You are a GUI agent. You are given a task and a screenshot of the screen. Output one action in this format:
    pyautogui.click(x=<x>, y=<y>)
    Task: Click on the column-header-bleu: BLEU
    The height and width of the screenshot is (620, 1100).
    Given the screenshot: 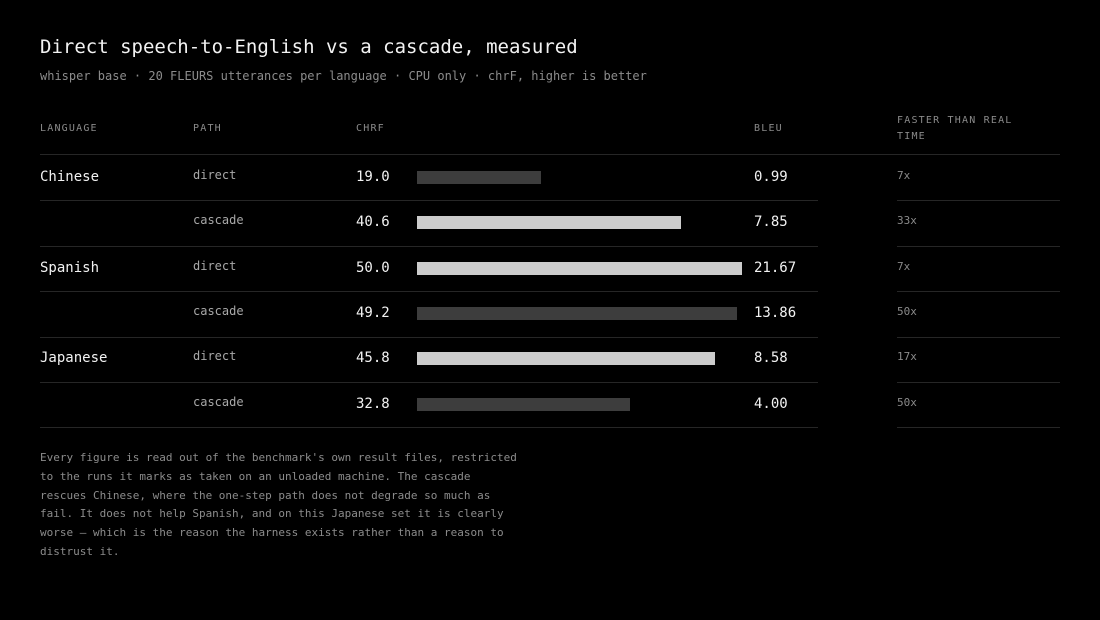 What is the action you would take?
    pyautogui.click(x=768, y=128)
    